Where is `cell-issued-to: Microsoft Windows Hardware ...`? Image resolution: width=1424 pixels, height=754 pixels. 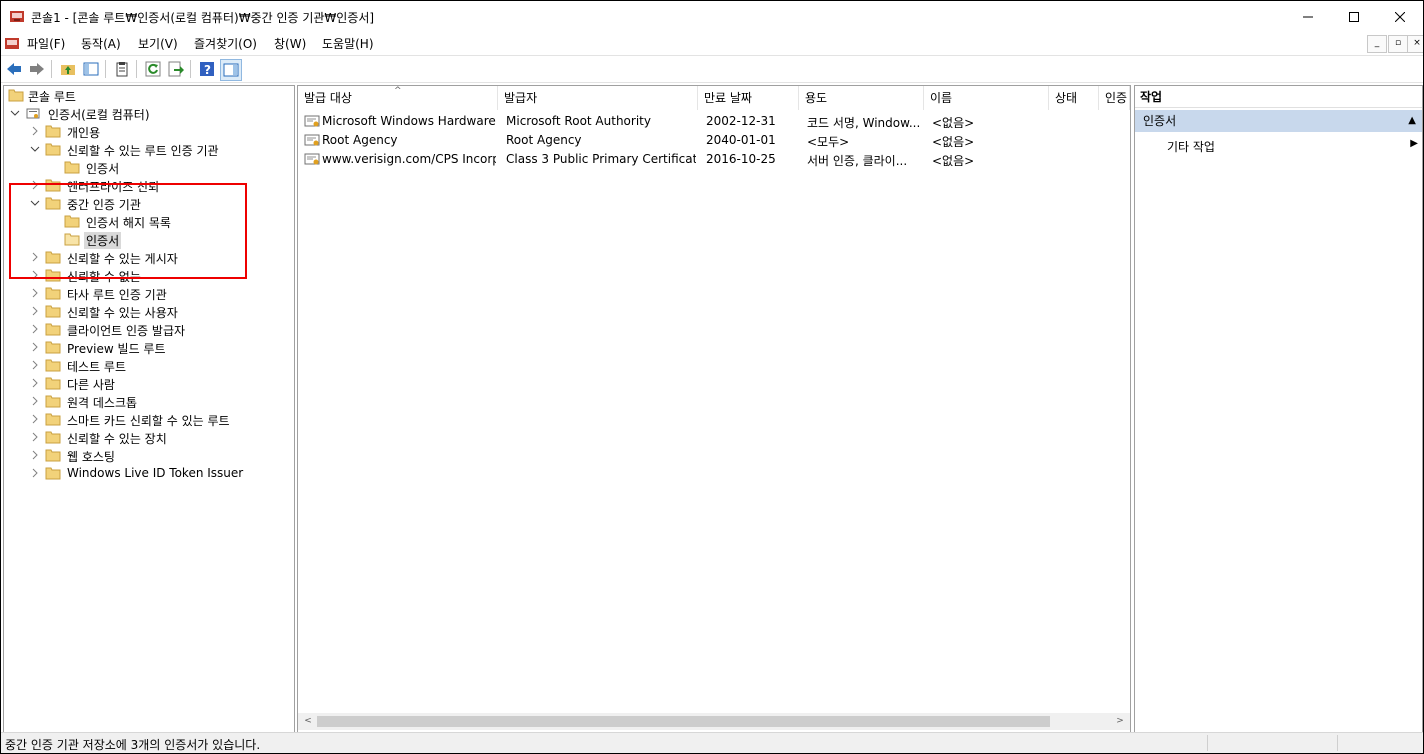
cell-issued-to: Microsoft Windows Hardware ... is located at coordinates (409, 121).